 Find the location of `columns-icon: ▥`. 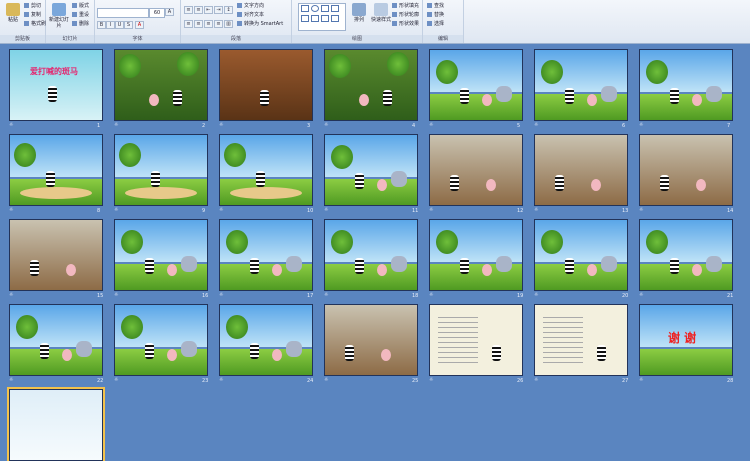

columns-icon: ▥ is located at coordinates (228, 24).